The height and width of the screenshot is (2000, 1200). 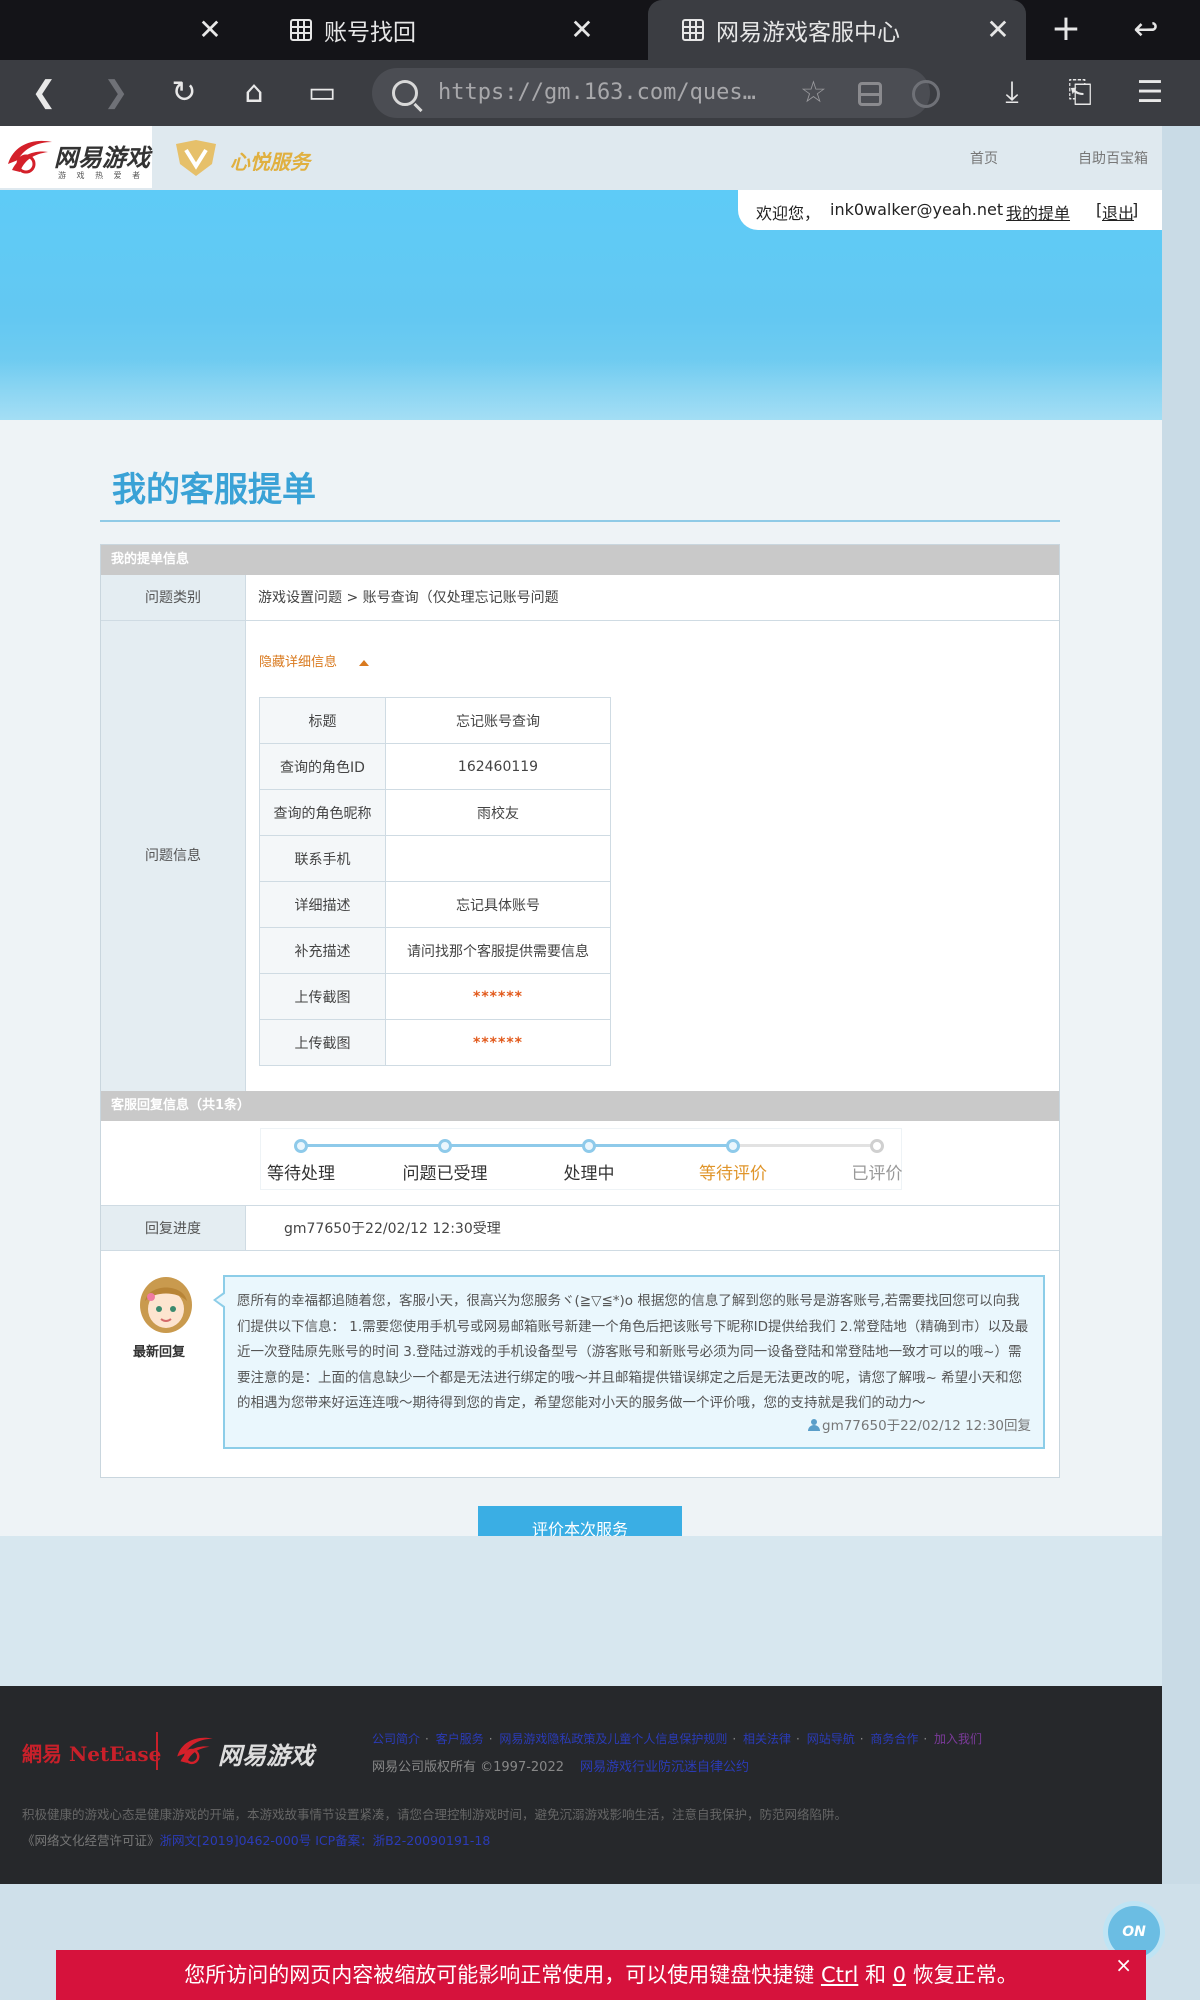 What do you see at coordinates (322, 950) in the screenshot?
I see `detail-key: 补充描述` at bounding box center [322, 950].